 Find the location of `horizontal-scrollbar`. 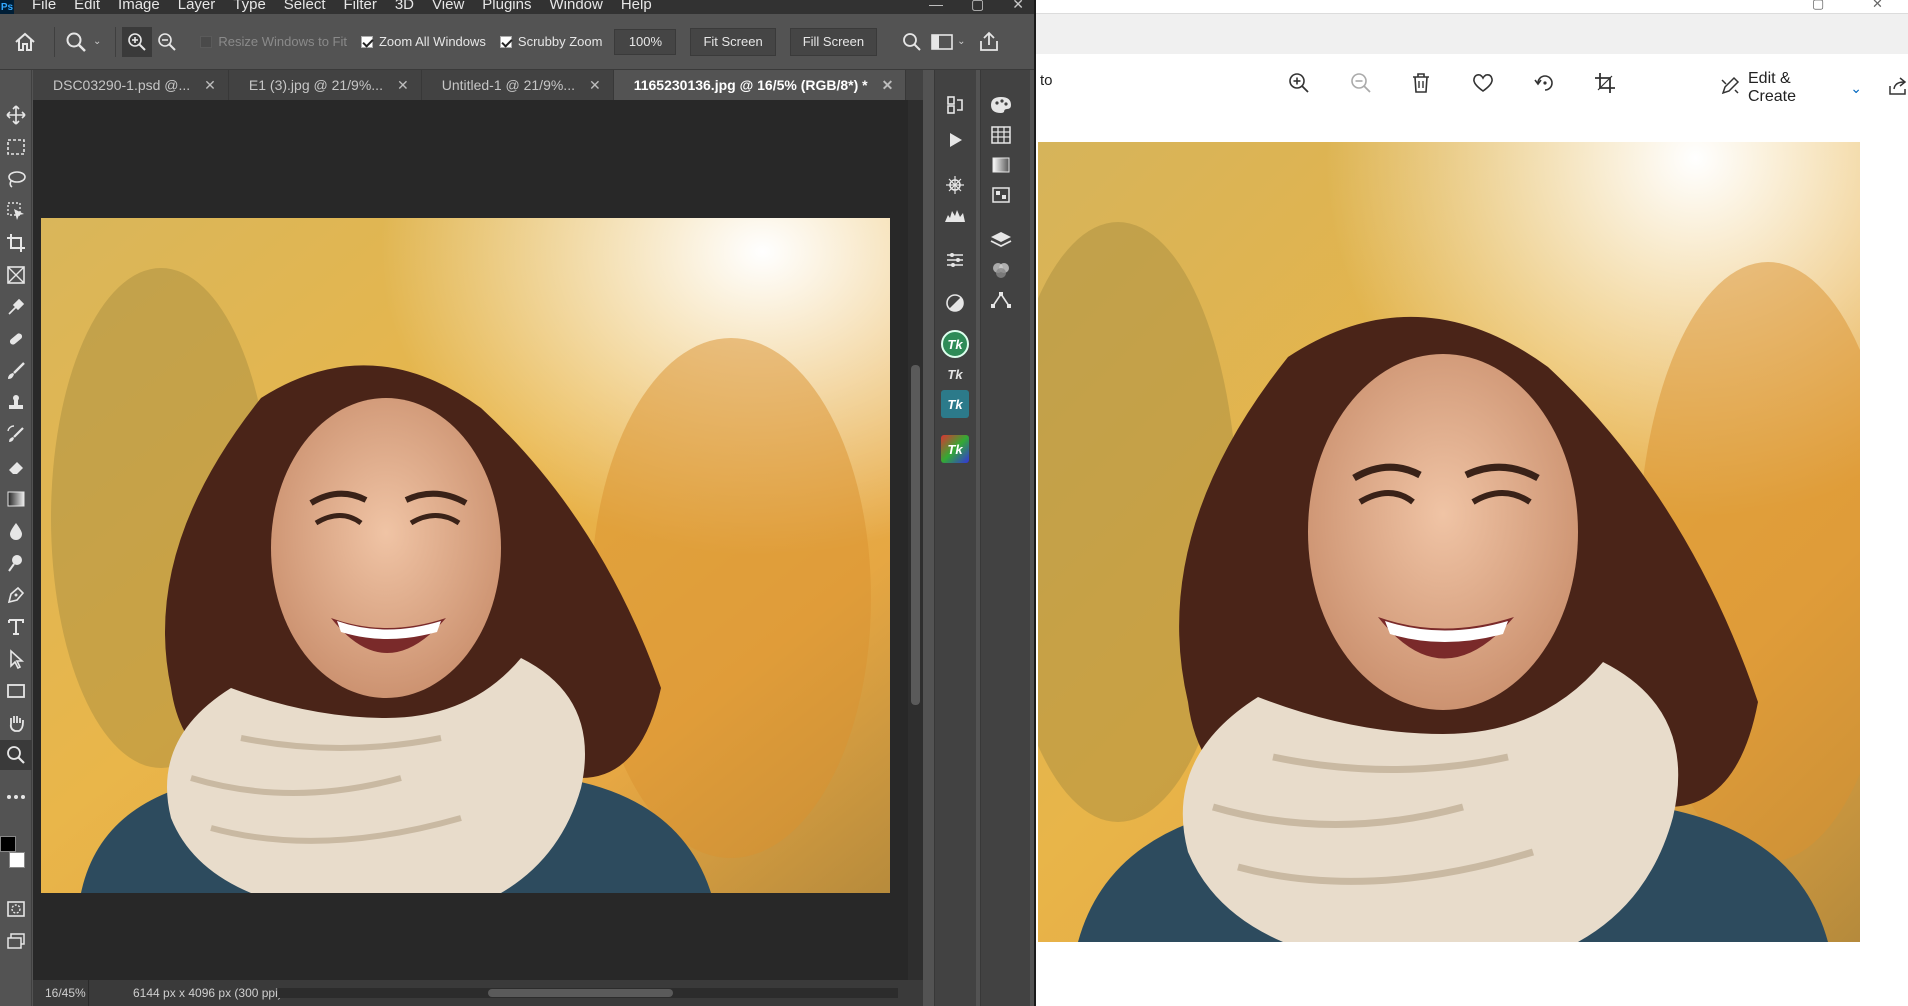

horizontal-scrollbar is located at coordinates (588, 993).